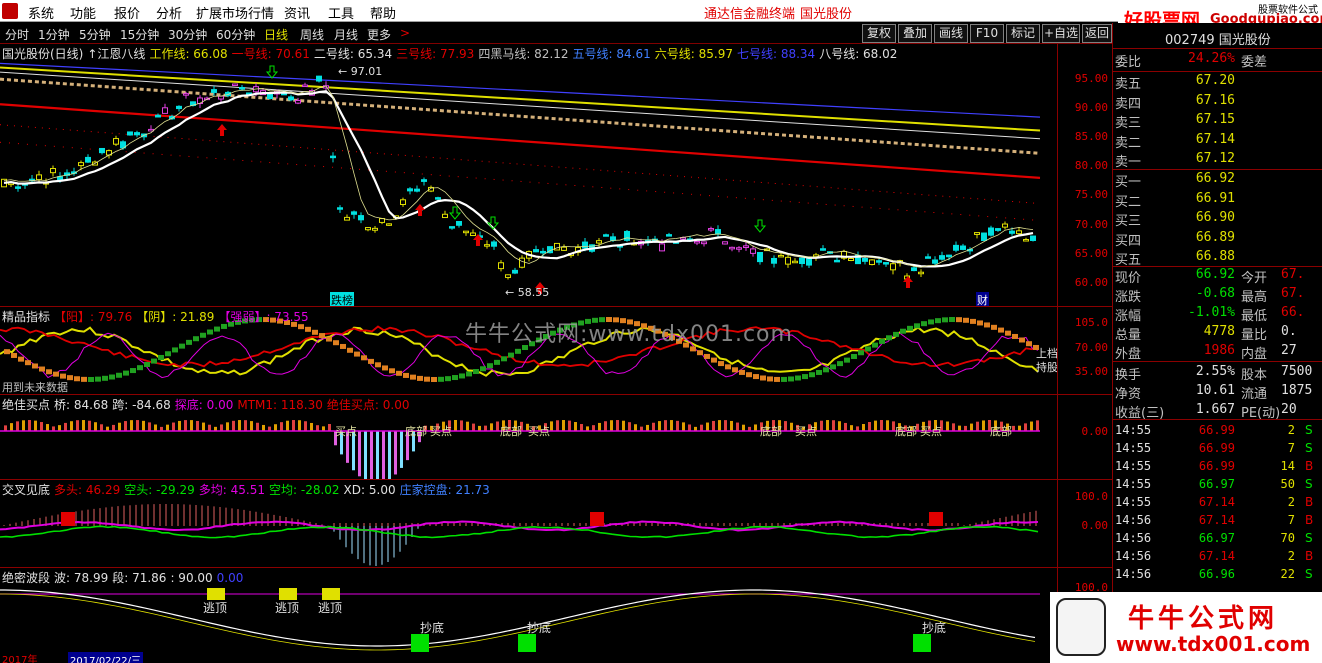 This screenshot has width=1322, height=663. Describe the element at coordinates (527, 292) in the screenshot. I see `low-price-label: ← 58.55` at that location.